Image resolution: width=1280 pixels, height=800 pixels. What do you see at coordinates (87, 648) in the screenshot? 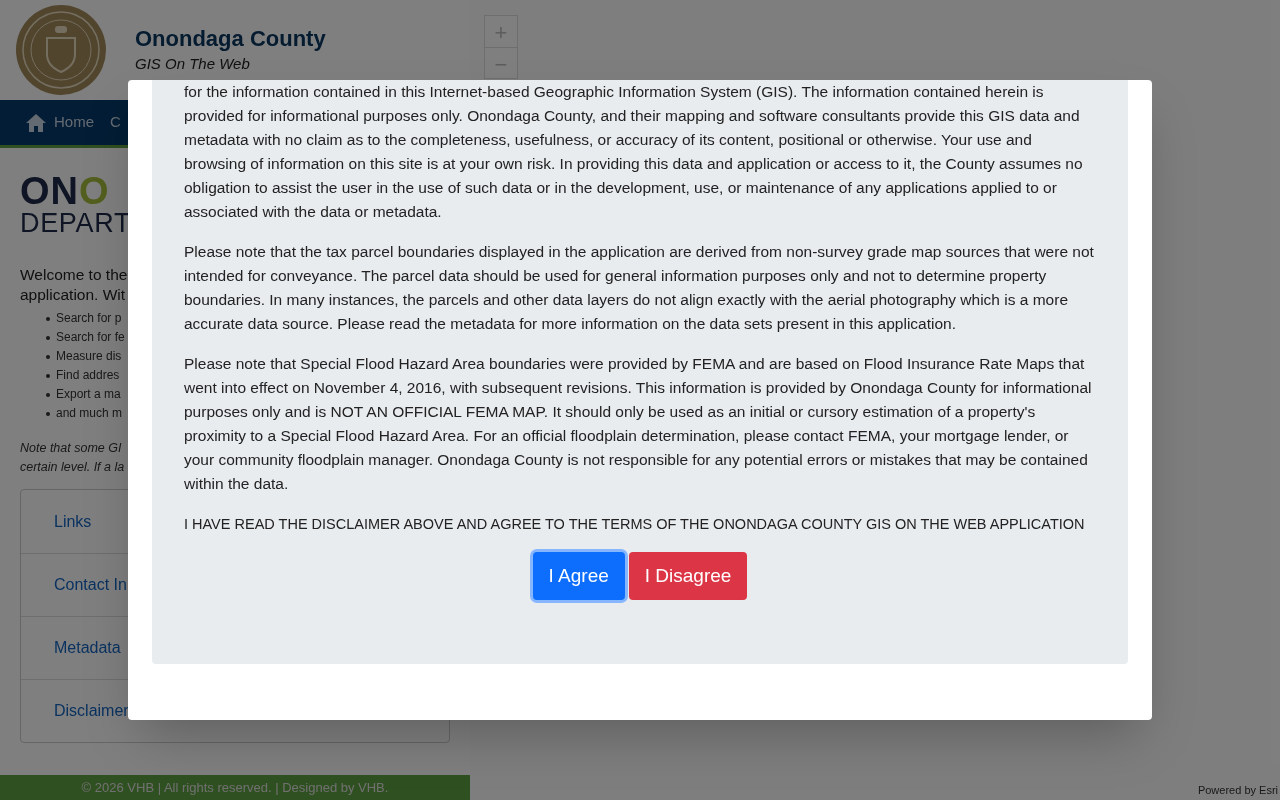
I see `accordion-link: Metadata` at bounding box center [87, 648].